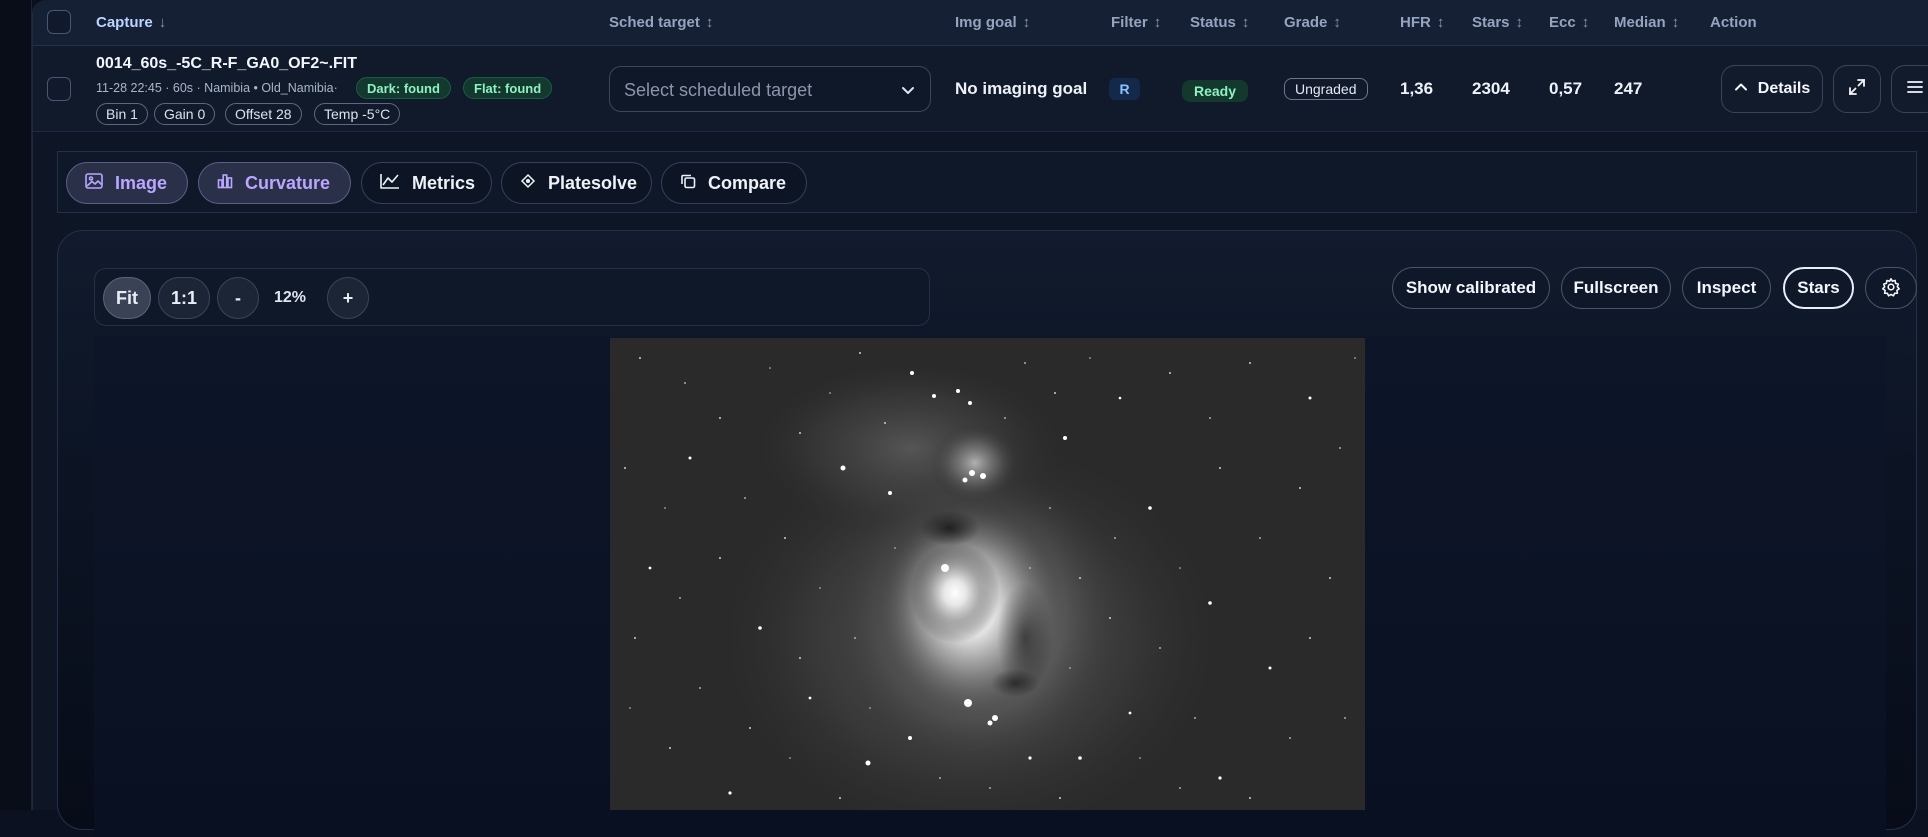  Describe the element at coordinates (131, 22) in the screenshot. I see `column-header-capture: Capture ↓` at that location.